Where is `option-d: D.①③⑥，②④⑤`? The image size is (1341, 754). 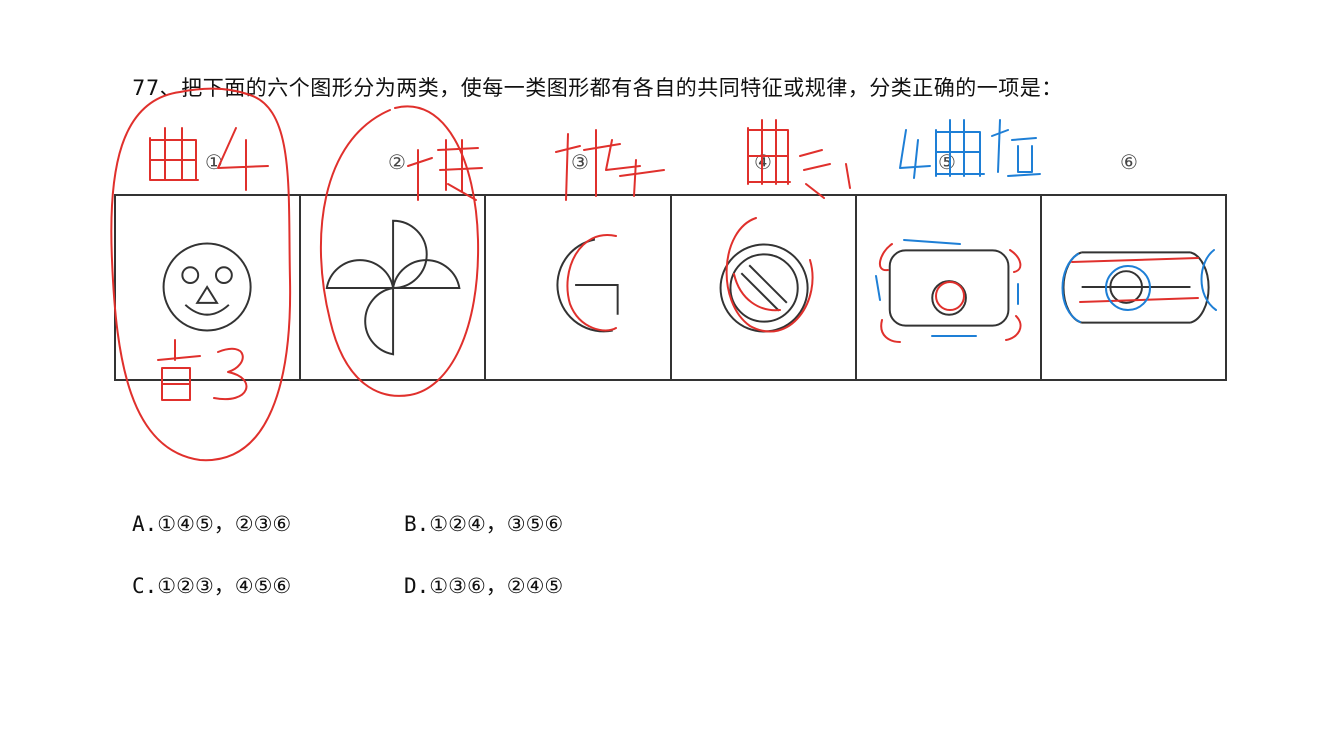
option-d: D.①③⑥，②④⑤ is located at coordinates (483, 585).